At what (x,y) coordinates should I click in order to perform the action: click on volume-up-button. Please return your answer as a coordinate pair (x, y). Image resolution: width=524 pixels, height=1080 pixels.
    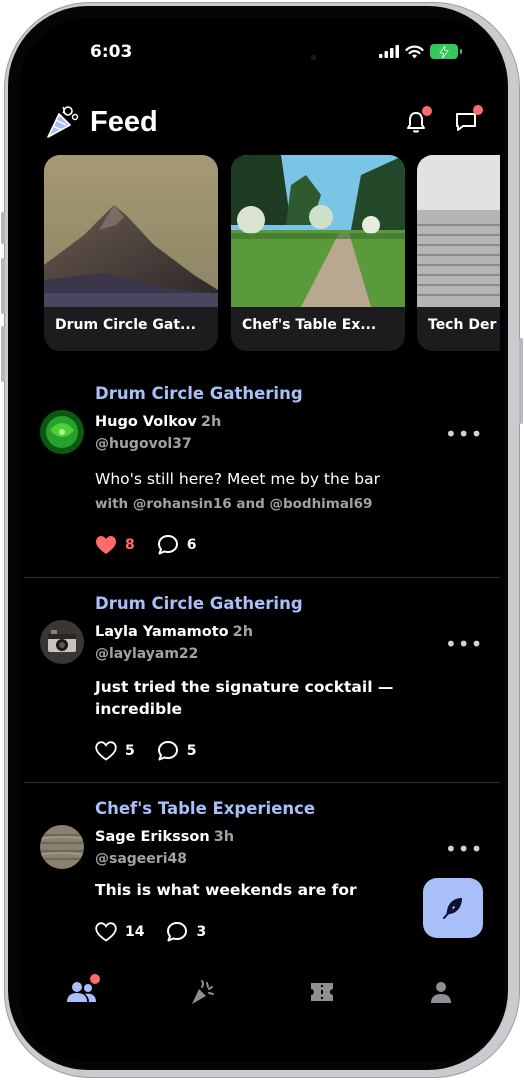
    Looking at the image, I should click on (3, 286).